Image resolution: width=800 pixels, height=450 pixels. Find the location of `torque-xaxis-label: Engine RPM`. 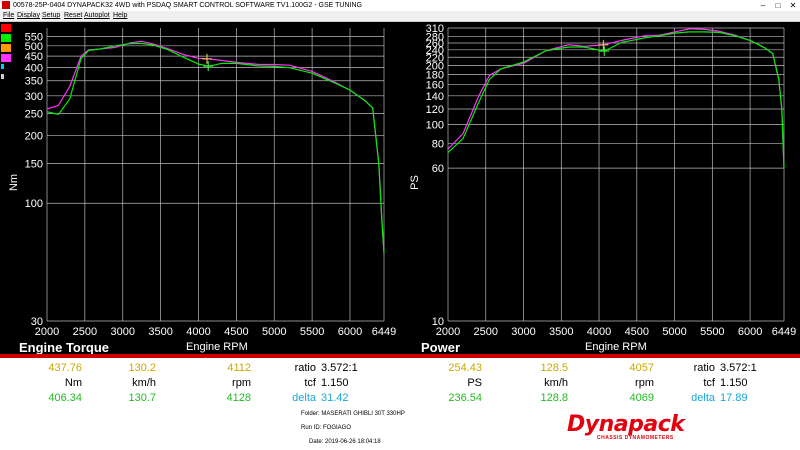

torque-xaxis-label: Engine RPM is located at coordinates (217, 347).